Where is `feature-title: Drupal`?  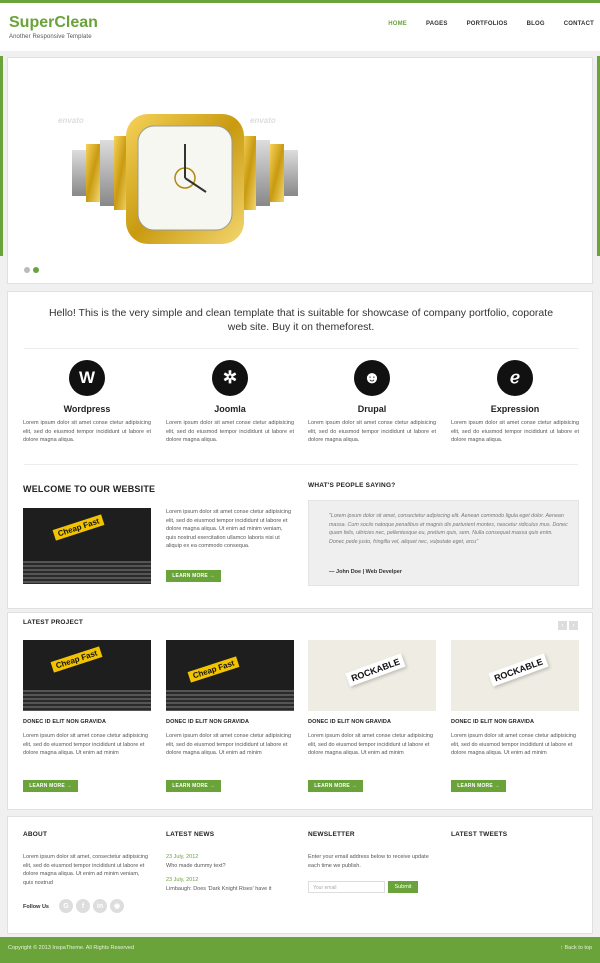
feature-title: Drupal is located at coordinates (372, 409).